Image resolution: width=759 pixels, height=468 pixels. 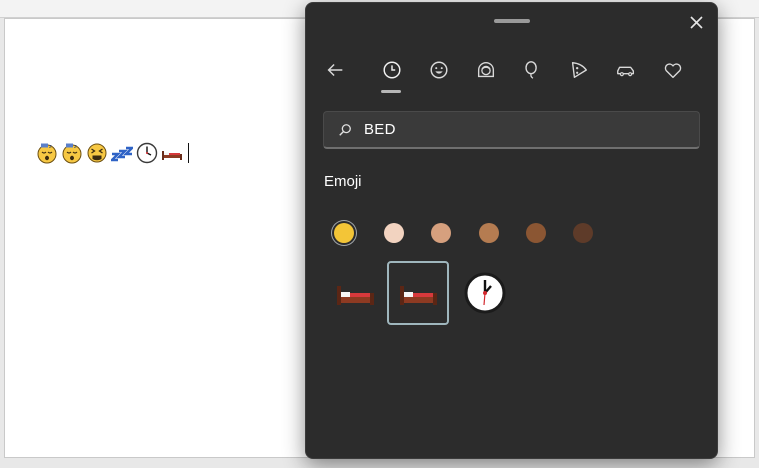 What do you see at coordinates (512, 21) in the screenshot?
I see `picker-drag-handle` at bounding box center [512, 21].